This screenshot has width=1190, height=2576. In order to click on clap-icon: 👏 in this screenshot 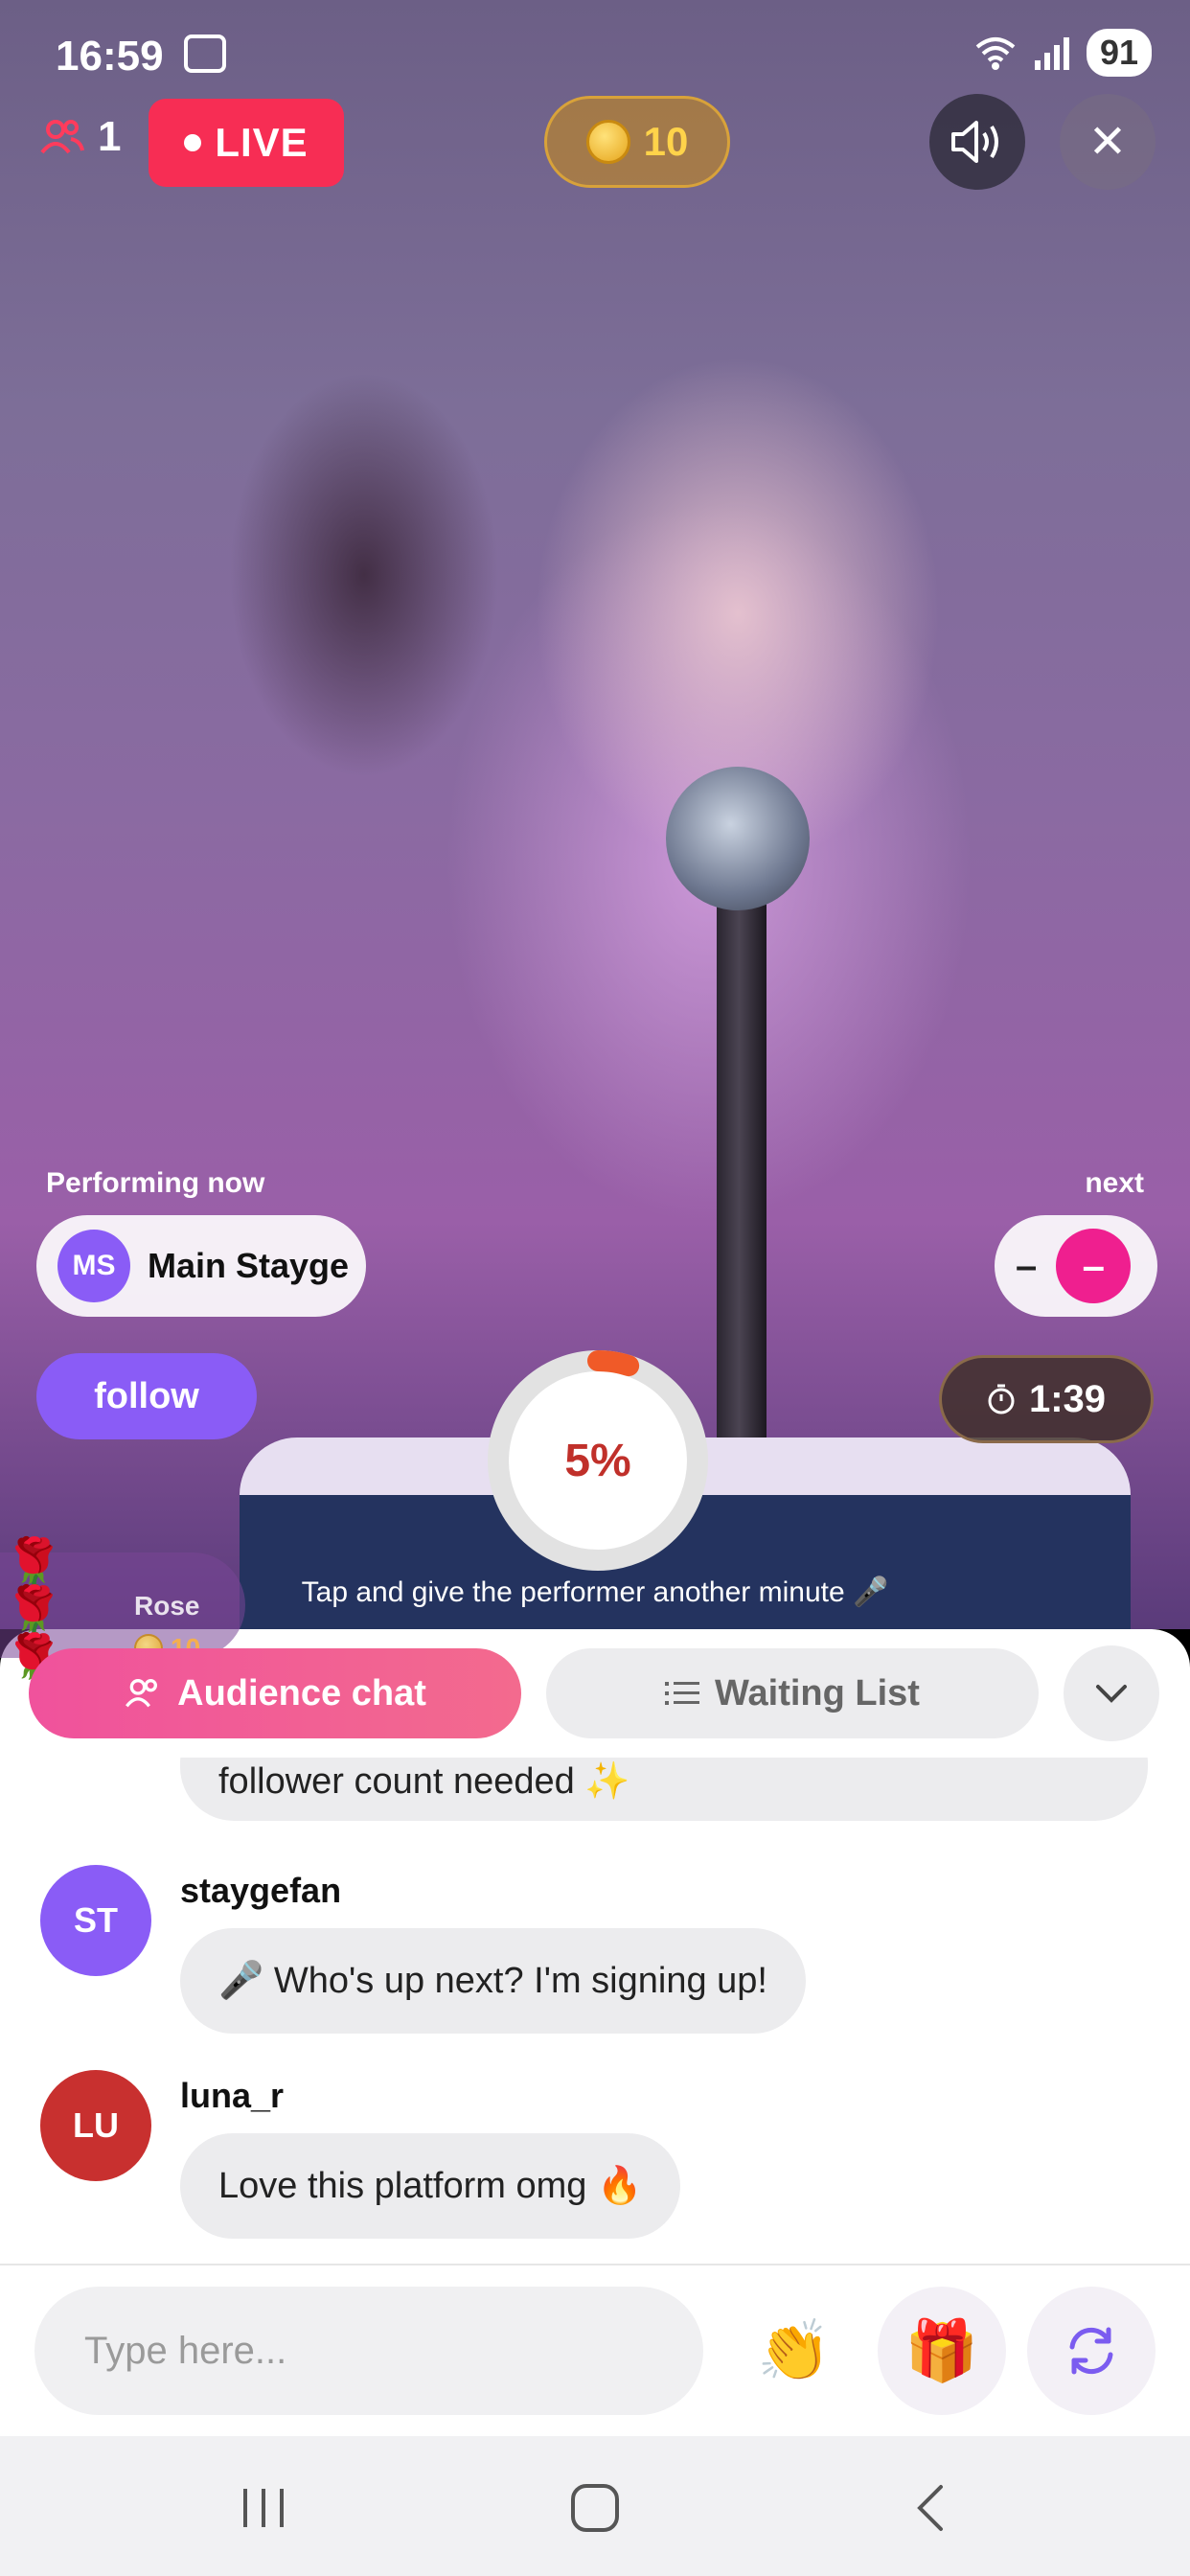, I will do `click(795, 2350)`.